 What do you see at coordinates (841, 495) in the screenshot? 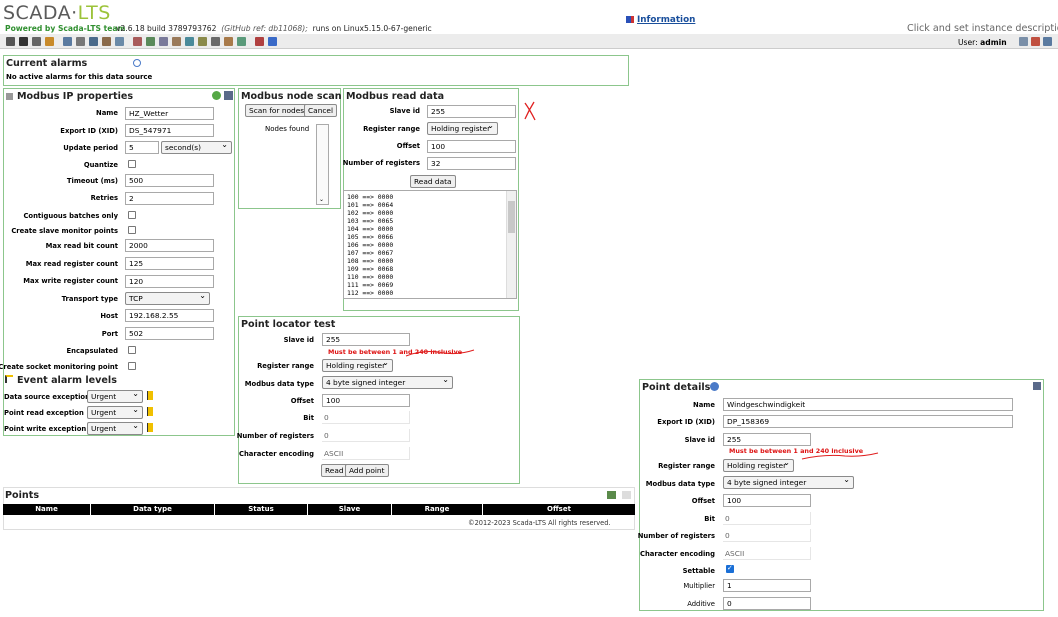
I see `point-details-panel` at bounding box center [841, 495].